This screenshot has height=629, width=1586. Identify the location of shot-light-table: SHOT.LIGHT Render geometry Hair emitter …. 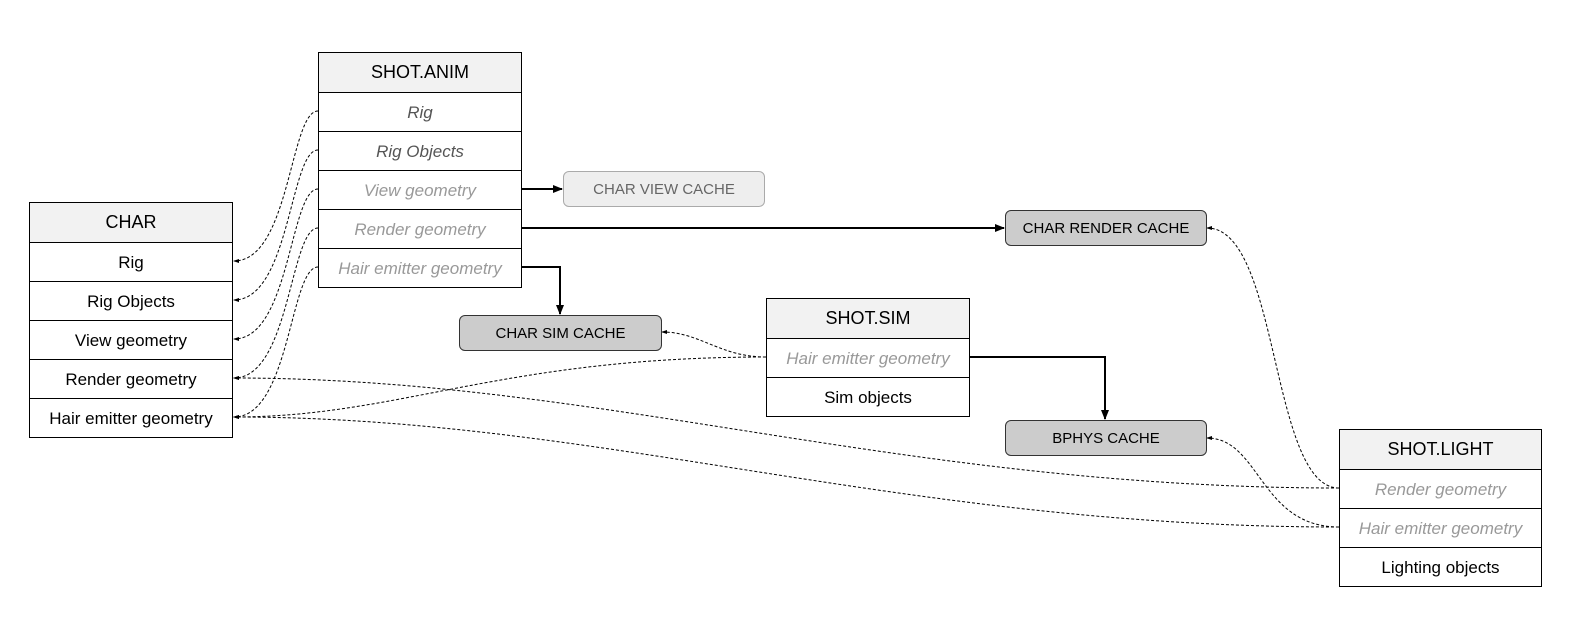
(1440, 508).